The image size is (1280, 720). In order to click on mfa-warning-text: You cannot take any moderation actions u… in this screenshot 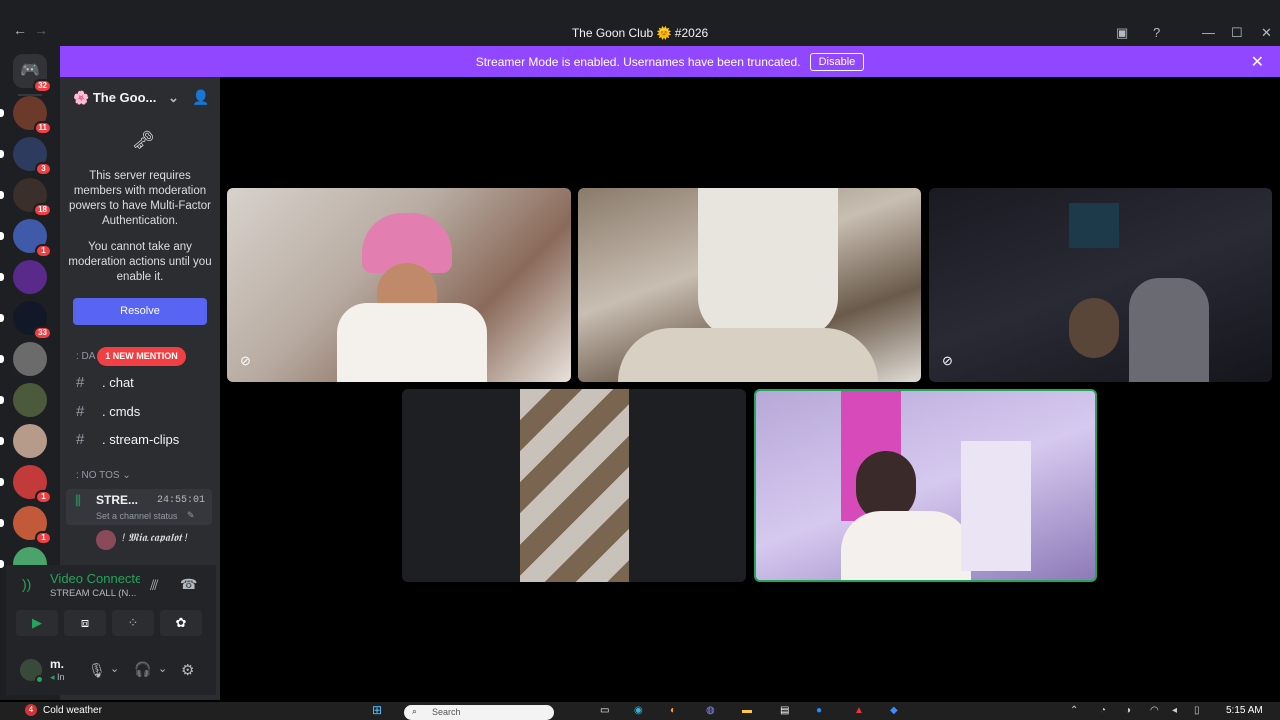, I will do `click(140, 262)`.